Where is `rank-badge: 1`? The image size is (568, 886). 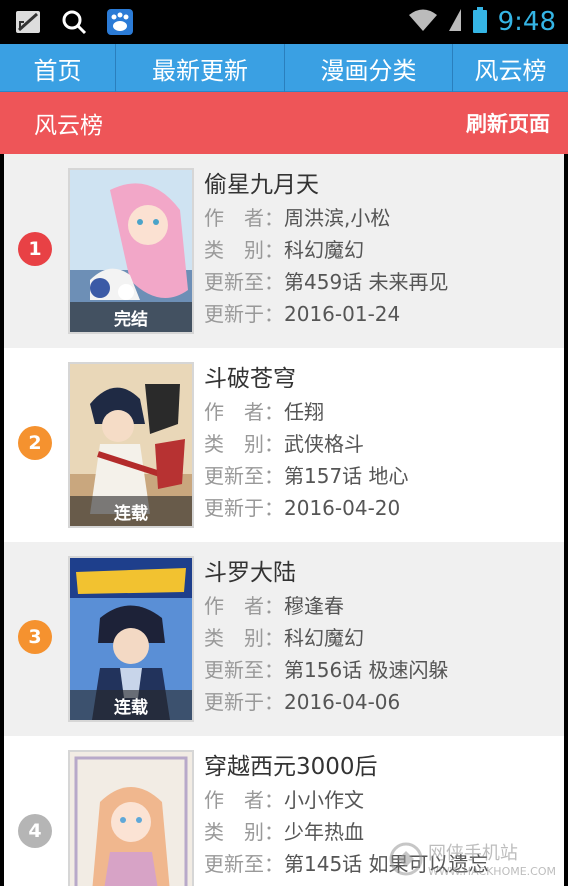
rank-badge: 1 is located at coordinates (35, 249).